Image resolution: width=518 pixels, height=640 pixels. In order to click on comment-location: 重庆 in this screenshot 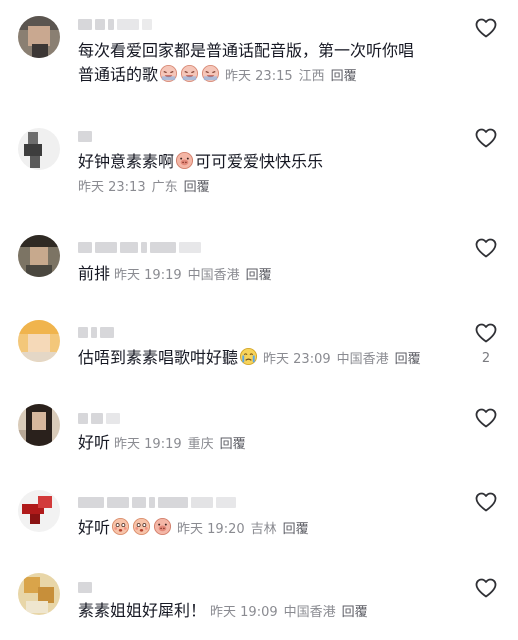, I will do `click(200, 444)`.